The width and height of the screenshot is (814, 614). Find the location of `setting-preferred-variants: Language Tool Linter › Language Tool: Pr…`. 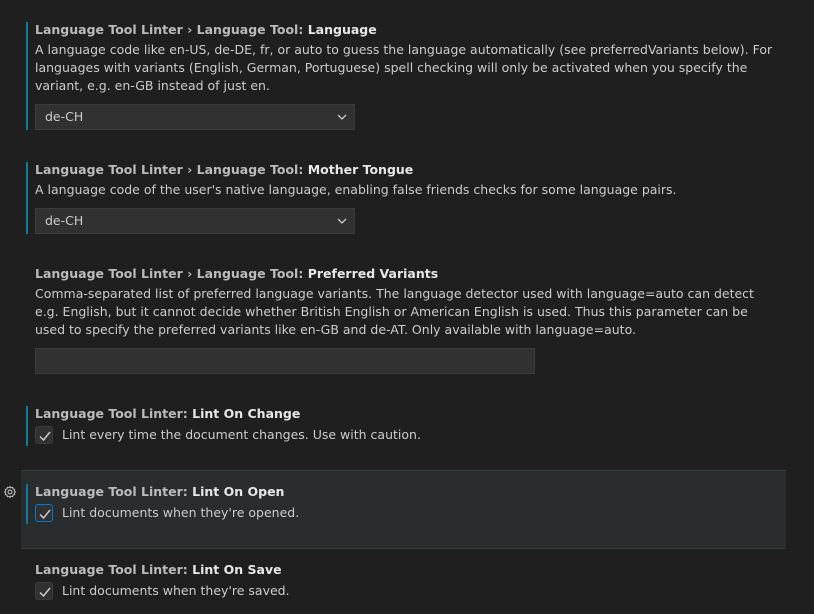

setting-preferred-variants: Language Tool Linter › Language Tool: Pr… is located at coordinates (403, 302).